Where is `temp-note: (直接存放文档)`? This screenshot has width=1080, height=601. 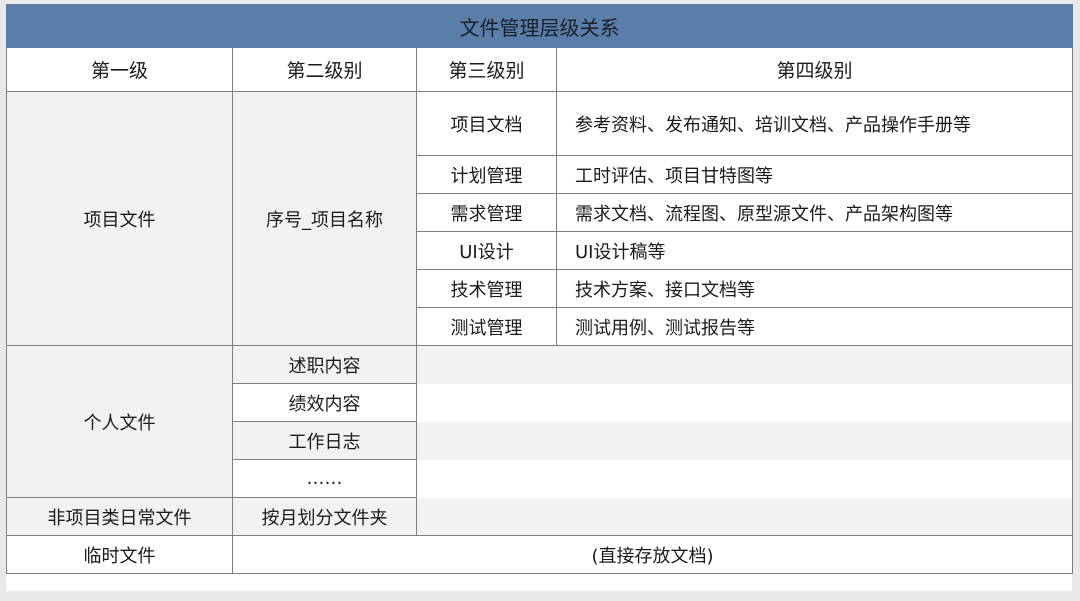 temp-note: (直接存放文档) is located at coordinates (652, 554).